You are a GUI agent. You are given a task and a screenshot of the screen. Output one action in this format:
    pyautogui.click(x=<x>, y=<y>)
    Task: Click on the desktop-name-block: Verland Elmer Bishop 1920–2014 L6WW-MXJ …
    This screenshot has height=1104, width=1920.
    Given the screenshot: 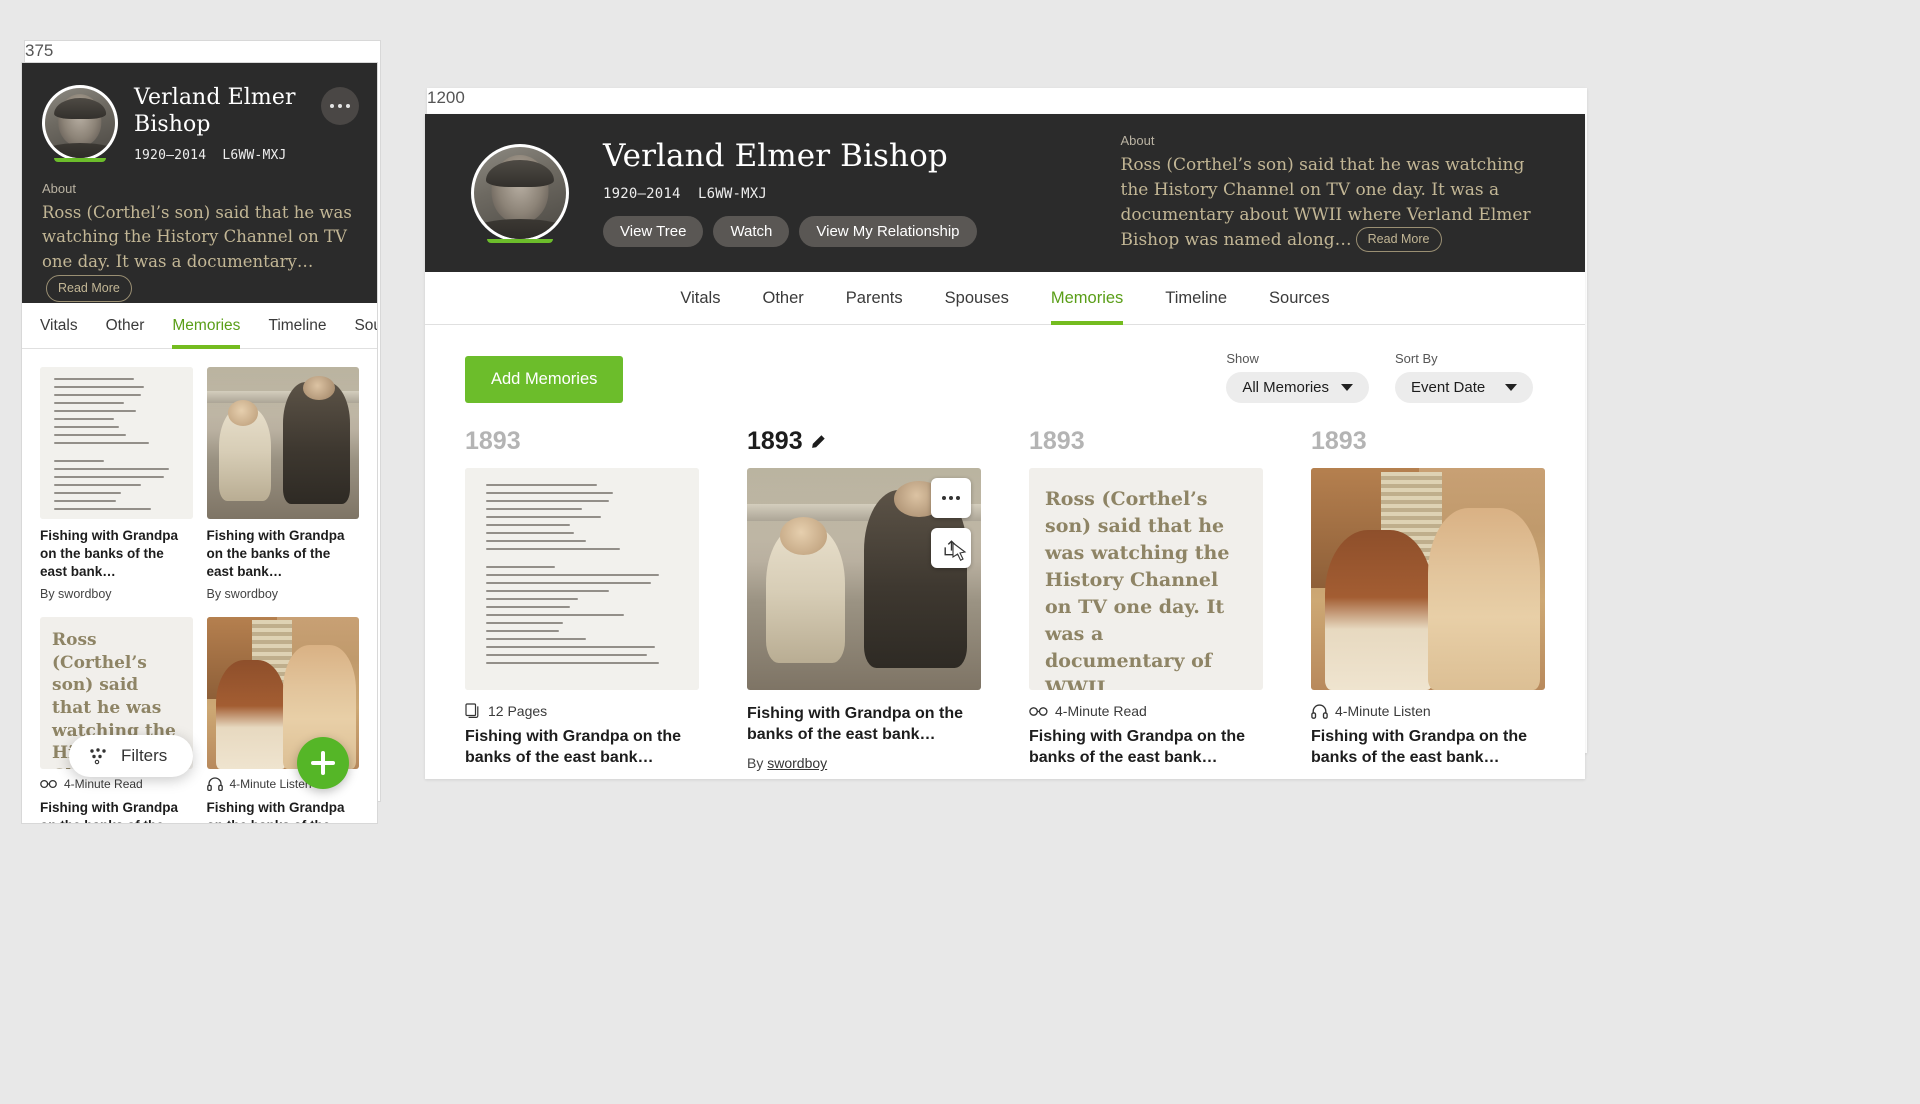 What is the action you would take?
    pyautogui.click(x=790, y=193)
    